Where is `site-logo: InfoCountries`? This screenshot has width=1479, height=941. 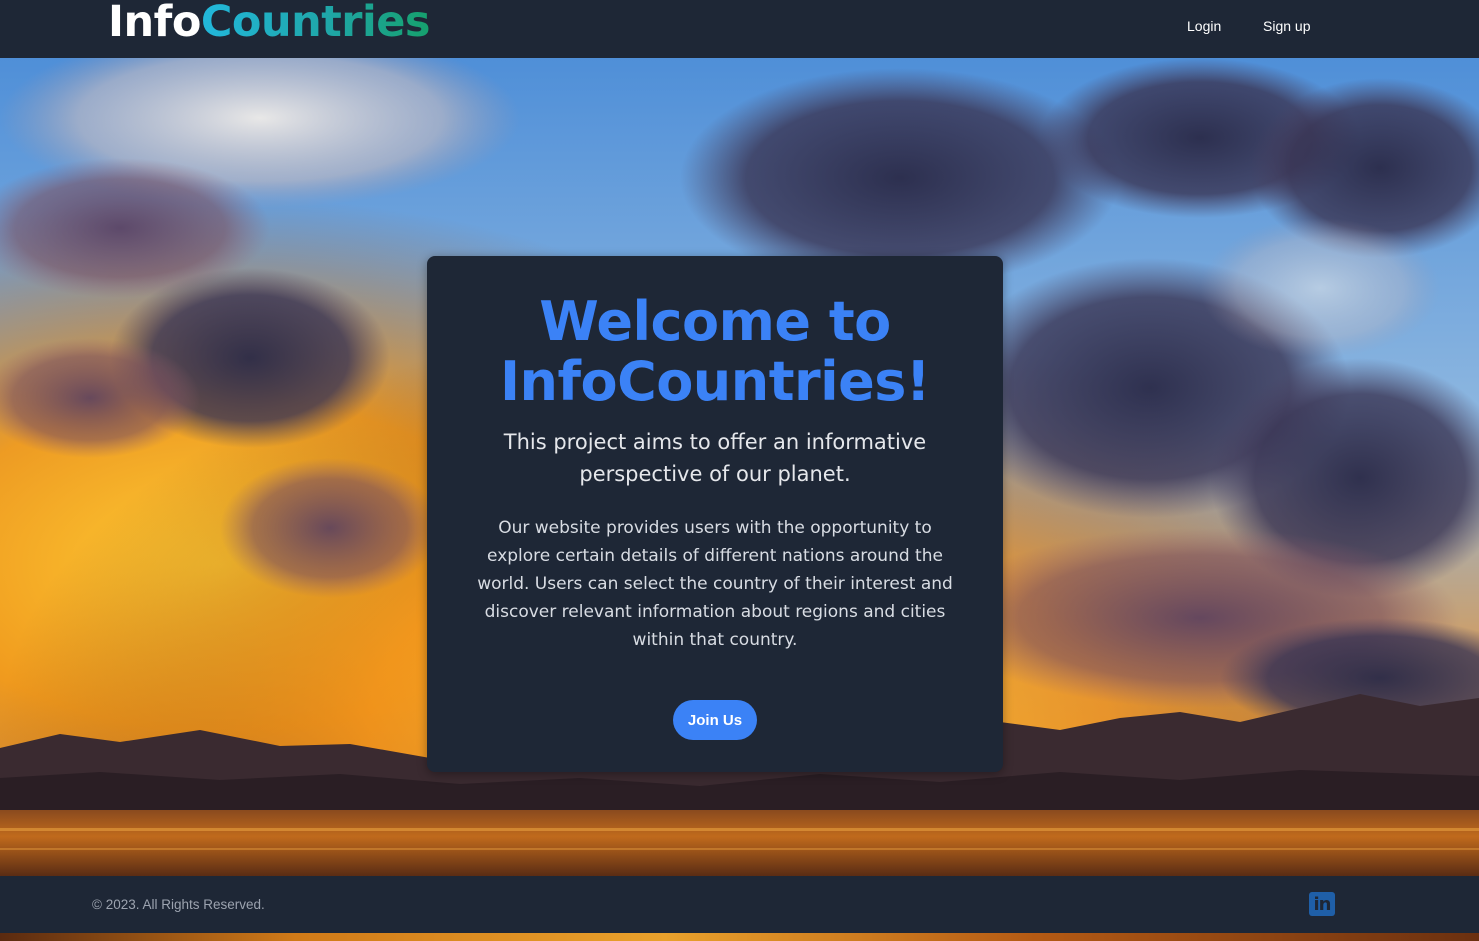
site-logo: InfoCountries is located at coordinates (269, 24).